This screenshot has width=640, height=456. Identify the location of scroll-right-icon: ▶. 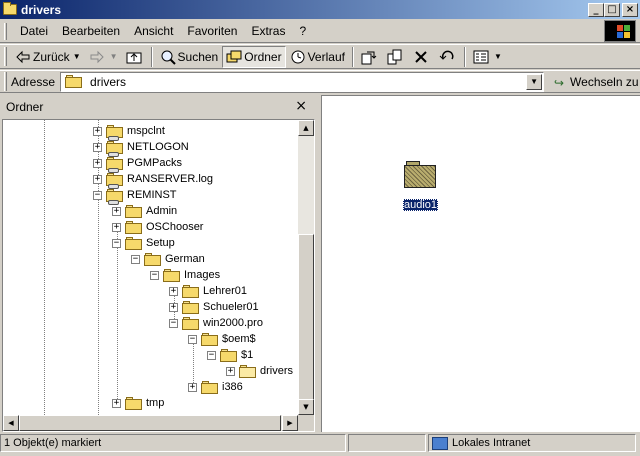
(290, 423).